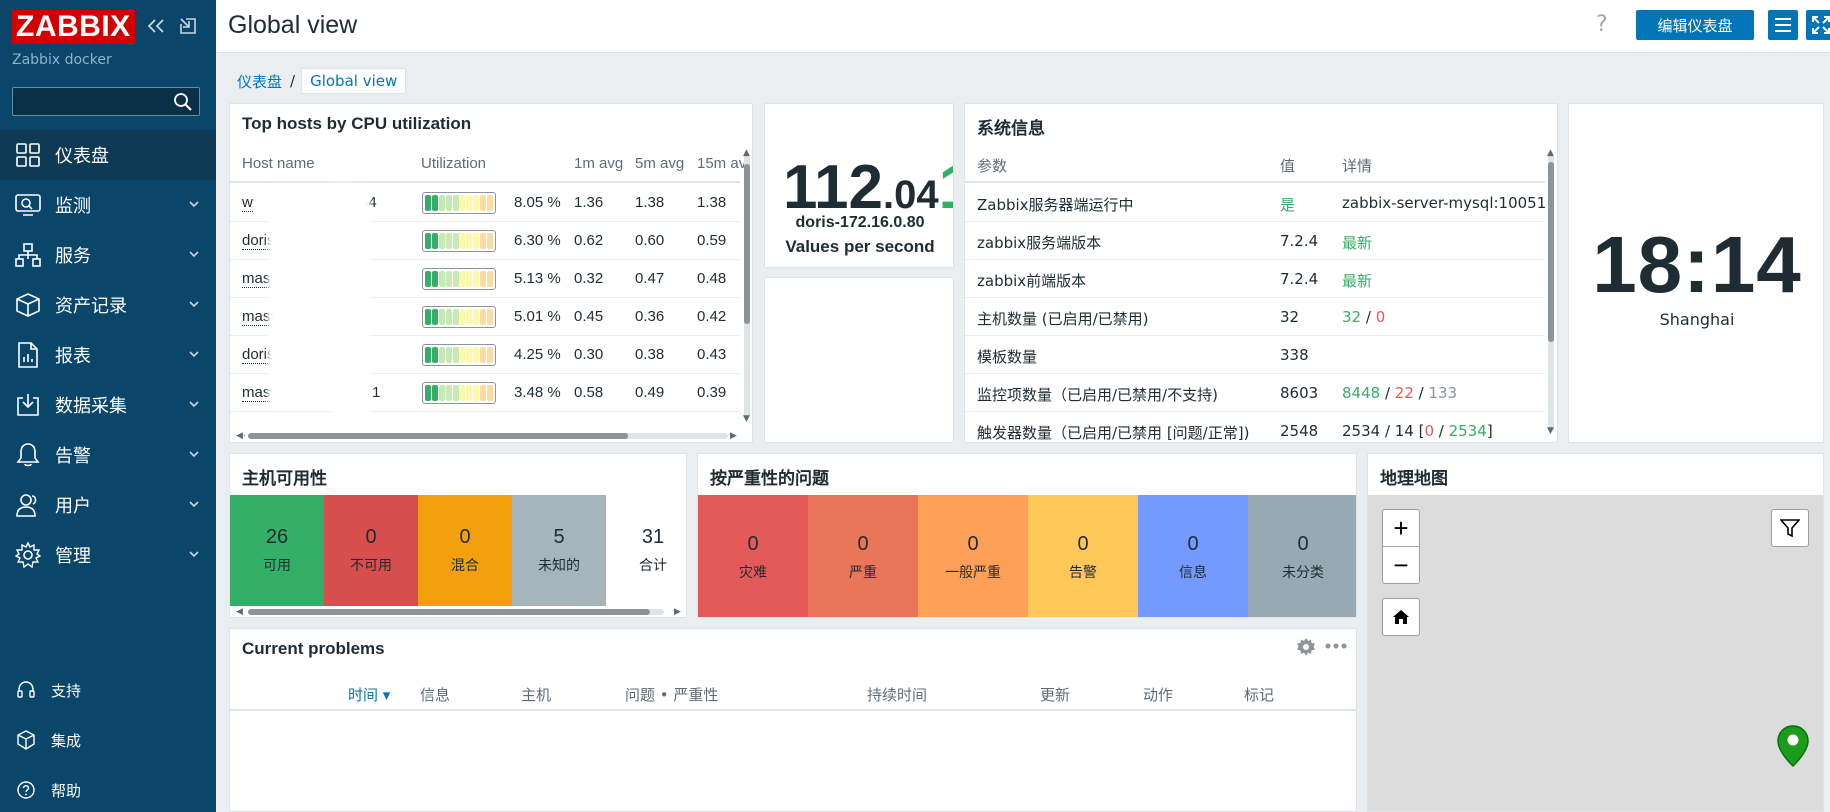 This screenshot has height=812, width=1830. What do you see at coordinates (1255, 279) in the screenshot?
I see `table-row: zabbix前端版本 7.2.4 最新` at bounding box center [1255, 279].